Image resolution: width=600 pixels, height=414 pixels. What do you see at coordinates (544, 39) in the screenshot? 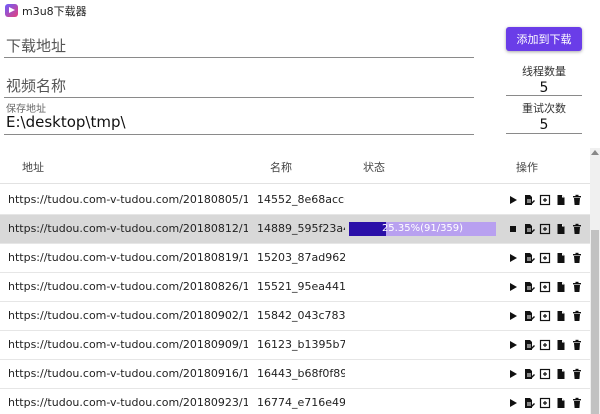
I see `add-to-download-button: 添加到下载` at bounding box center [544, 39].